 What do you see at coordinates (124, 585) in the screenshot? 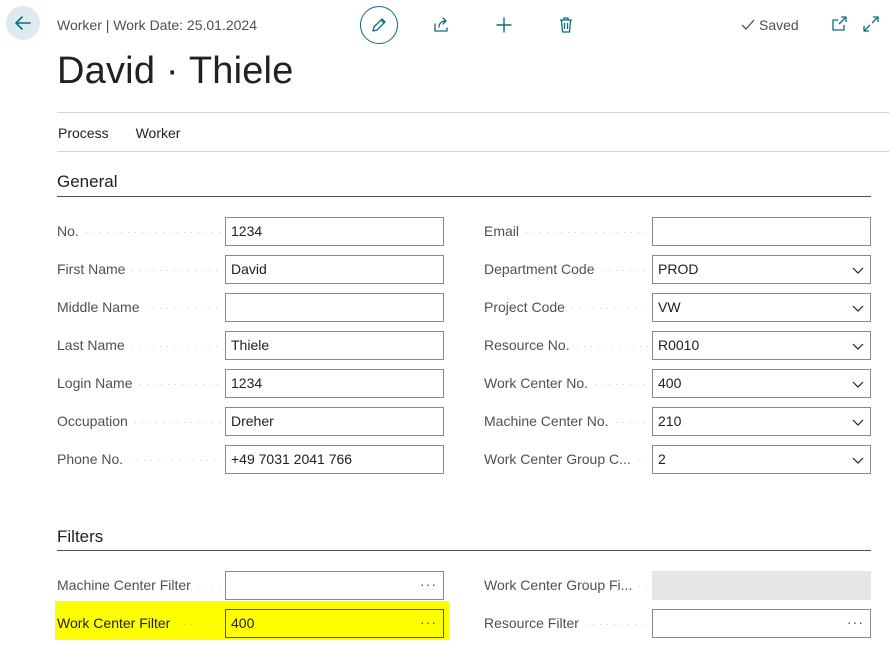
I see `field-label: Machine Center Filter` at bounding box center [124, 585].